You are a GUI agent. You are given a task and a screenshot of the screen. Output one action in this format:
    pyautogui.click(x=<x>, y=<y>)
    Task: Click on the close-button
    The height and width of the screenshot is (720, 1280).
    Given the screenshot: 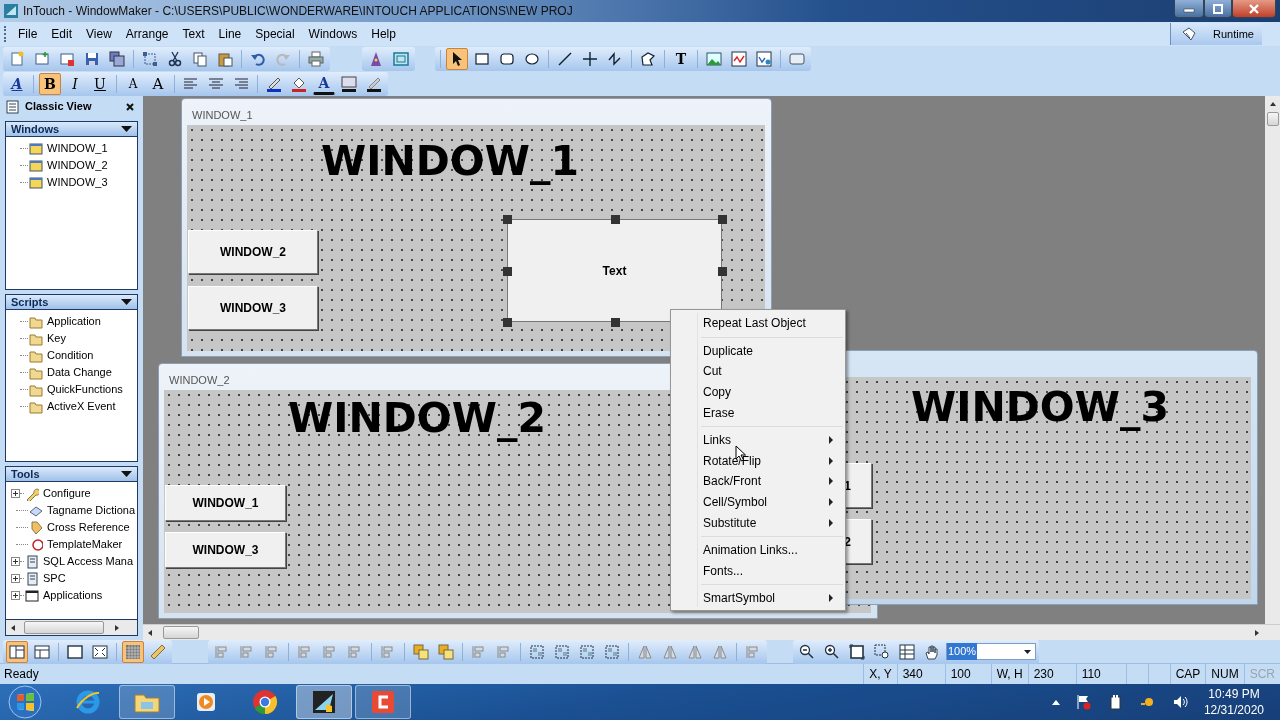 What is the action you would take?
    pyautogui.click(x=1254, y=9)
    